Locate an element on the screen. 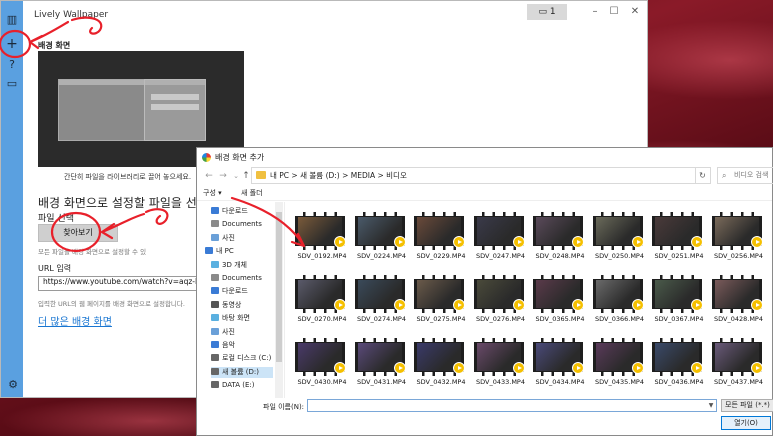  gear-icon: ⚙ is located at coordinates (13, 385).